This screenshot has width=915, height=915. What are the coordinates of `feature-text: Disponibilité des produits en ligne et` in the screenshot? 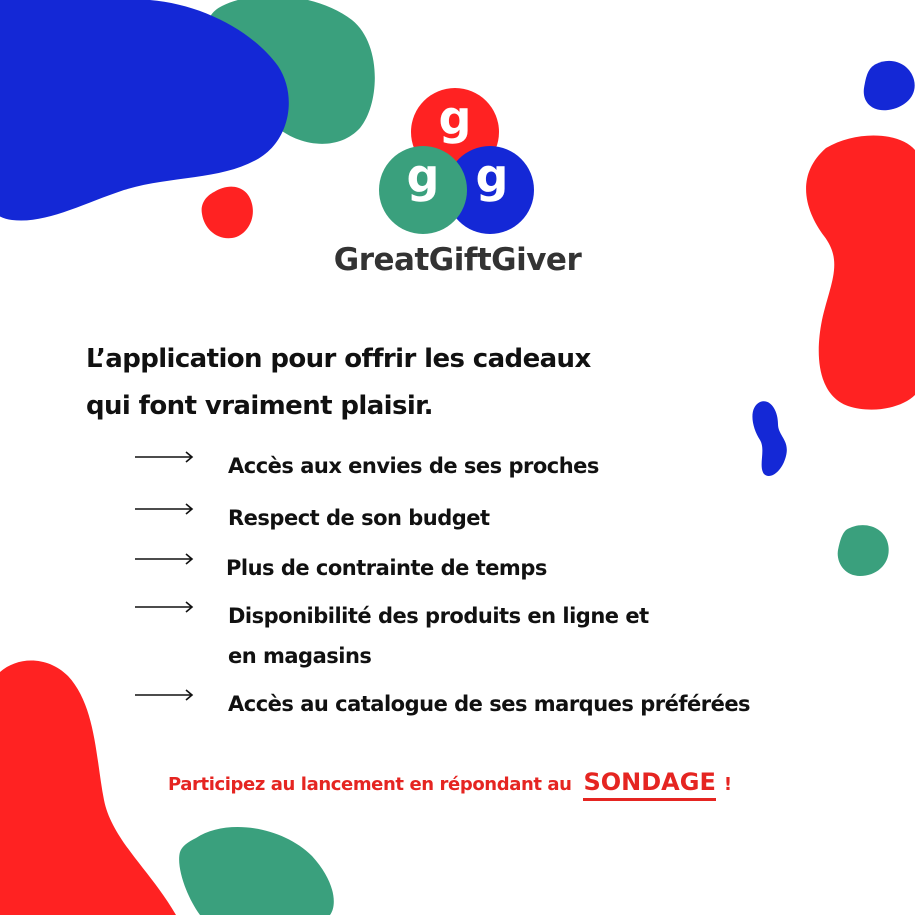 It's located at (438, 616).